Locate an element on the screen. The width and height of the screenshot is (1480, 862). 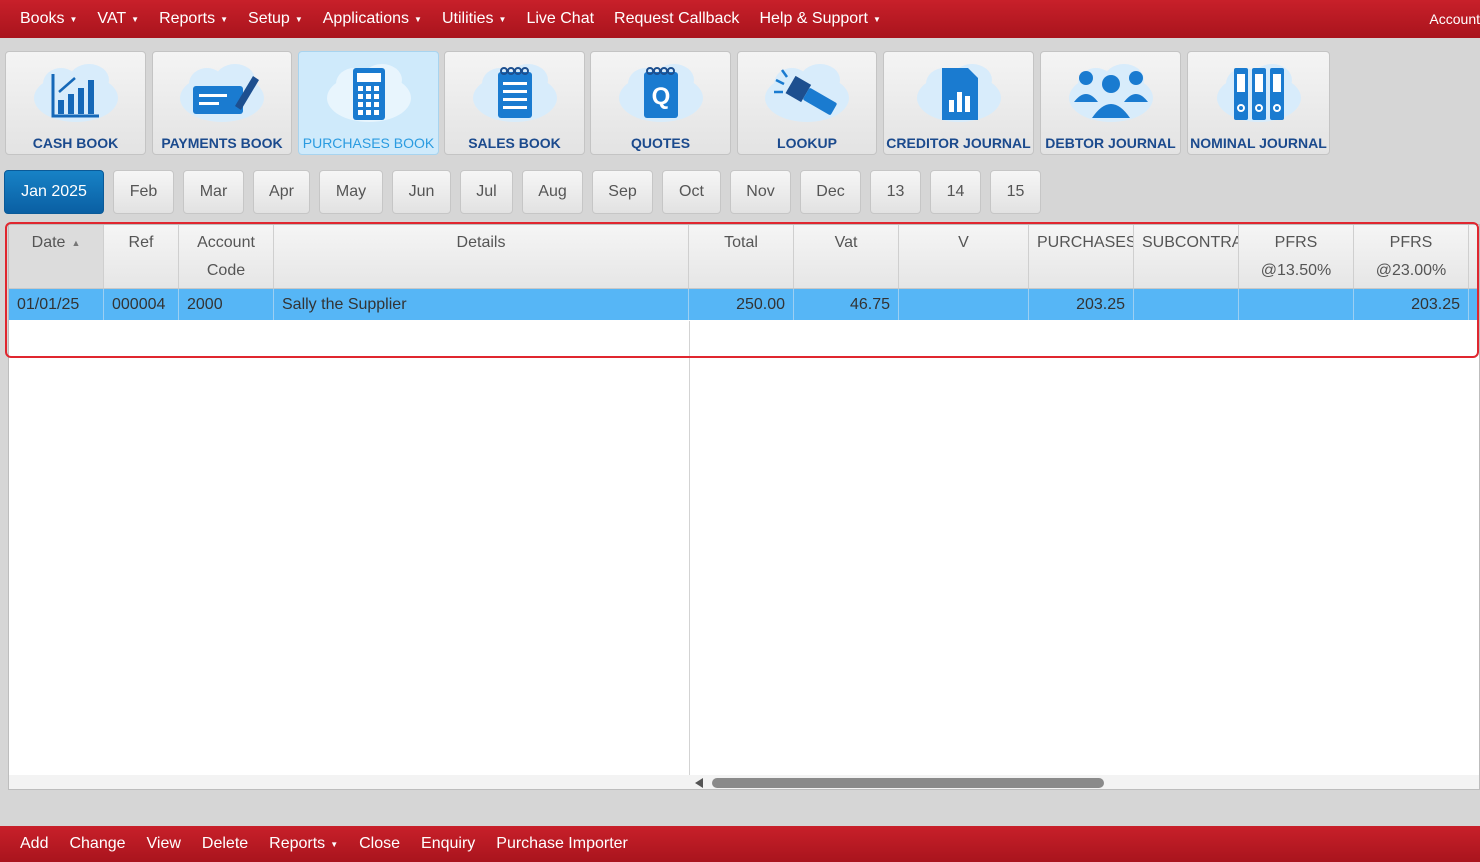
change-button: Change is located at coordinates (97, 844).